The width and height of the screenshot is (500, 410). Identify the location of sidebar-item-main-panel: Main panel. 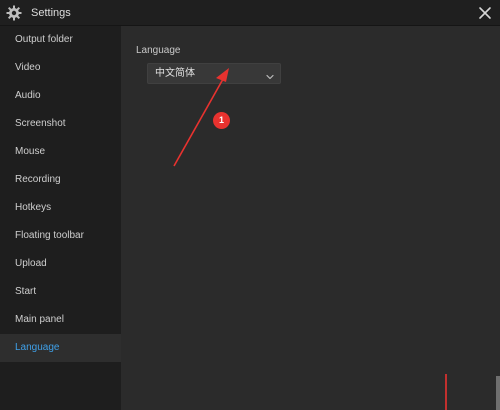
(60, 320).